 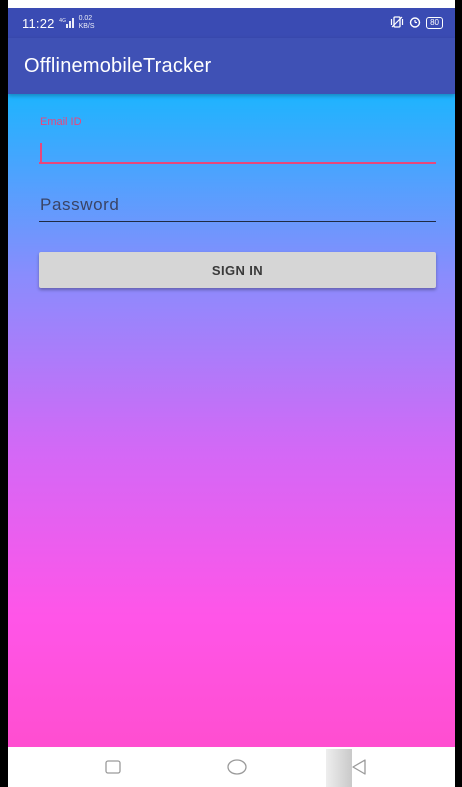 I want to click on email-field: Email ID, so click(x=237, y=140).